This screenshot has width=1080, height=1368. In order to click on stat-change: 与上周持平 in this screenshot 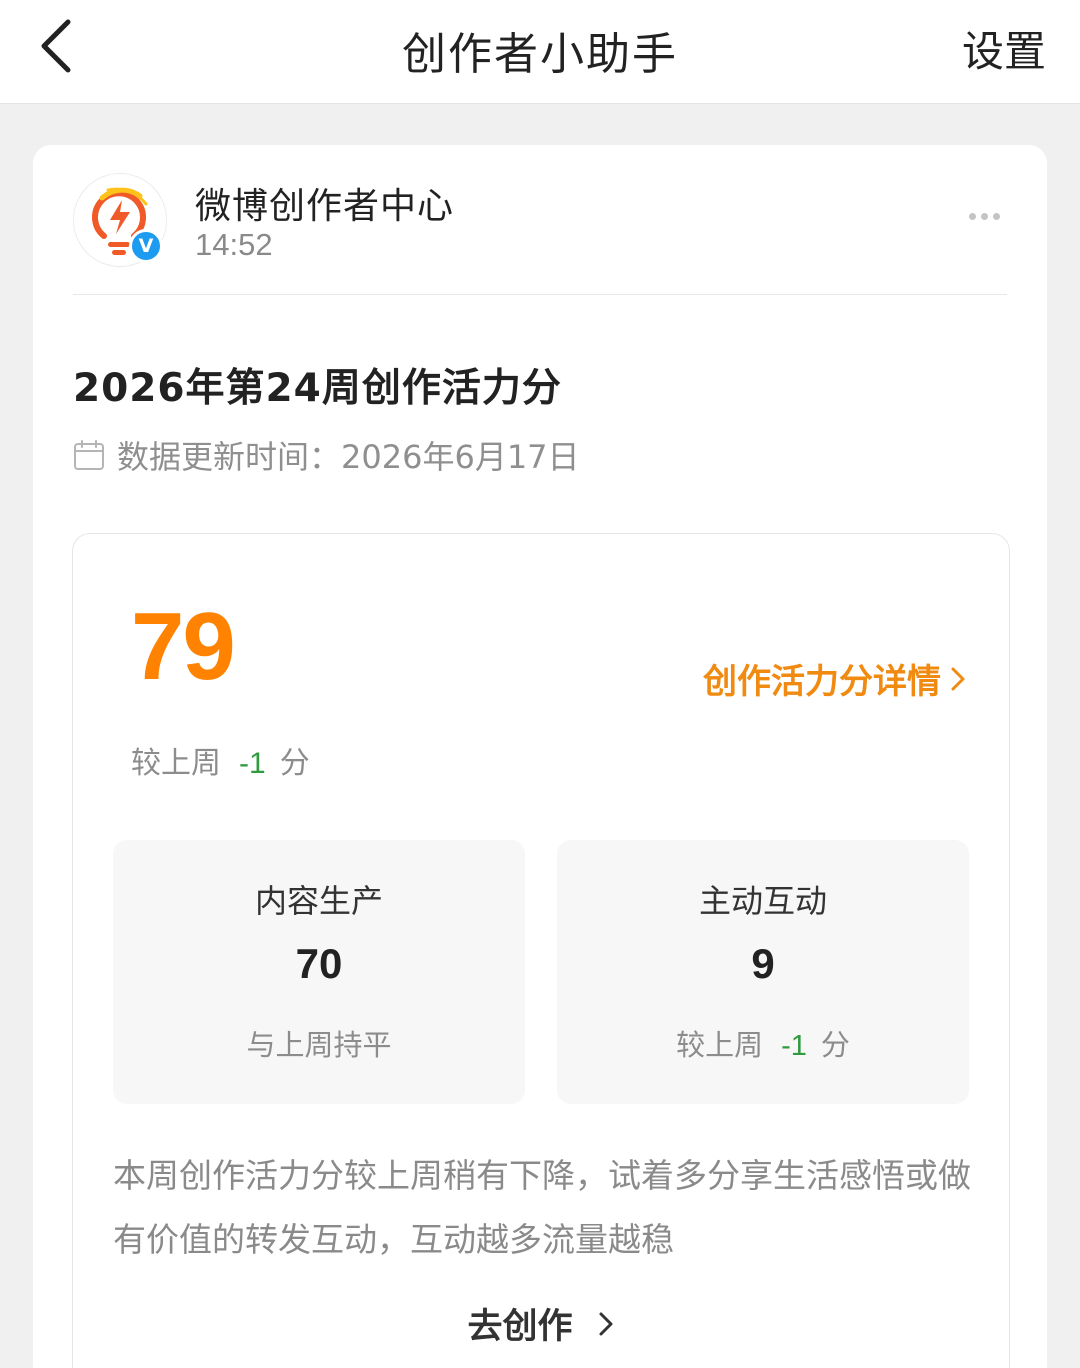, I will do `click(319, 1045)`.